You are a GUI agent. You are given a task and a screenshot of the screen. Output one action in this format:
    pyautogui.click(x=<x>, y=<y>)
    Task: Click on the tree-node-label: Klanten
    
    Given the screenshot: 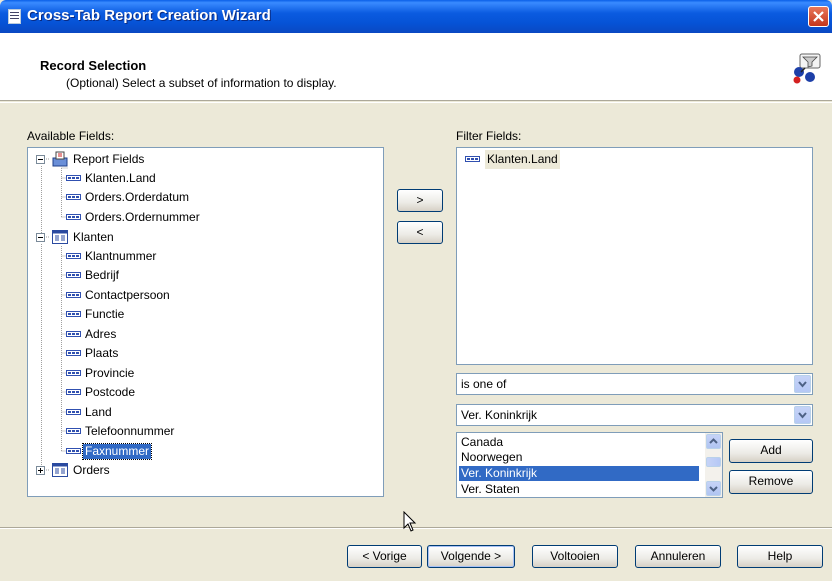 What is the action you would take?
    pyautogui.click(x=93, y=237)
    